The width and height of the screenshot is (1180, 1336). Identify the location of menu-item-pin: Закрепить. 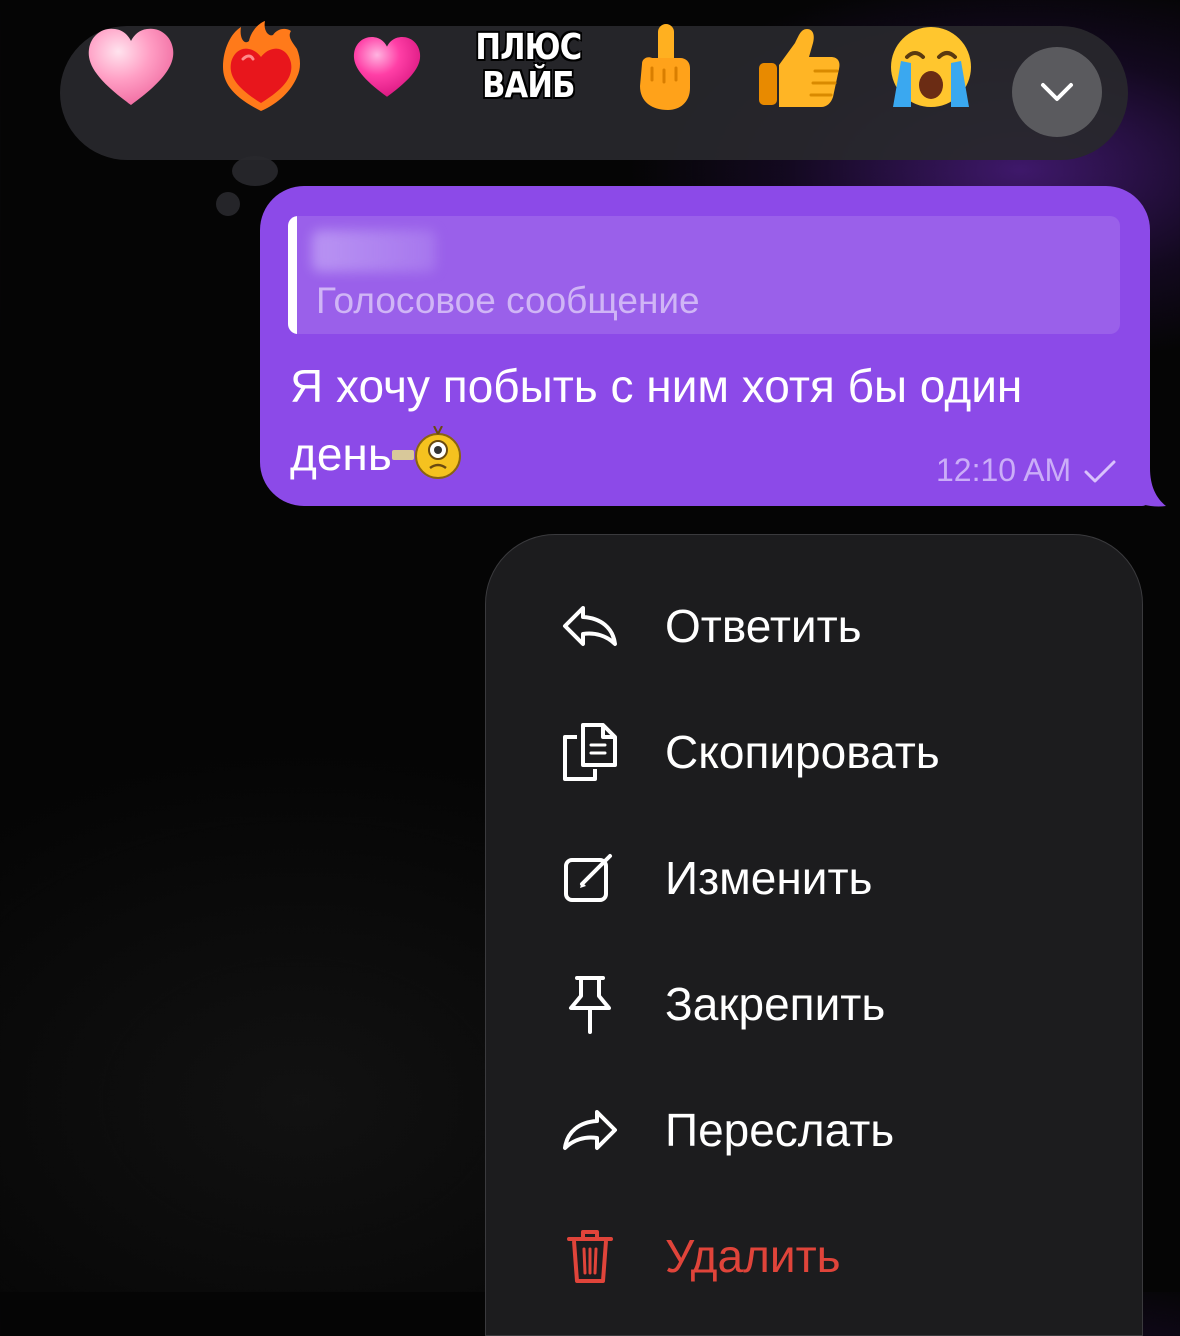
(828, 1004).